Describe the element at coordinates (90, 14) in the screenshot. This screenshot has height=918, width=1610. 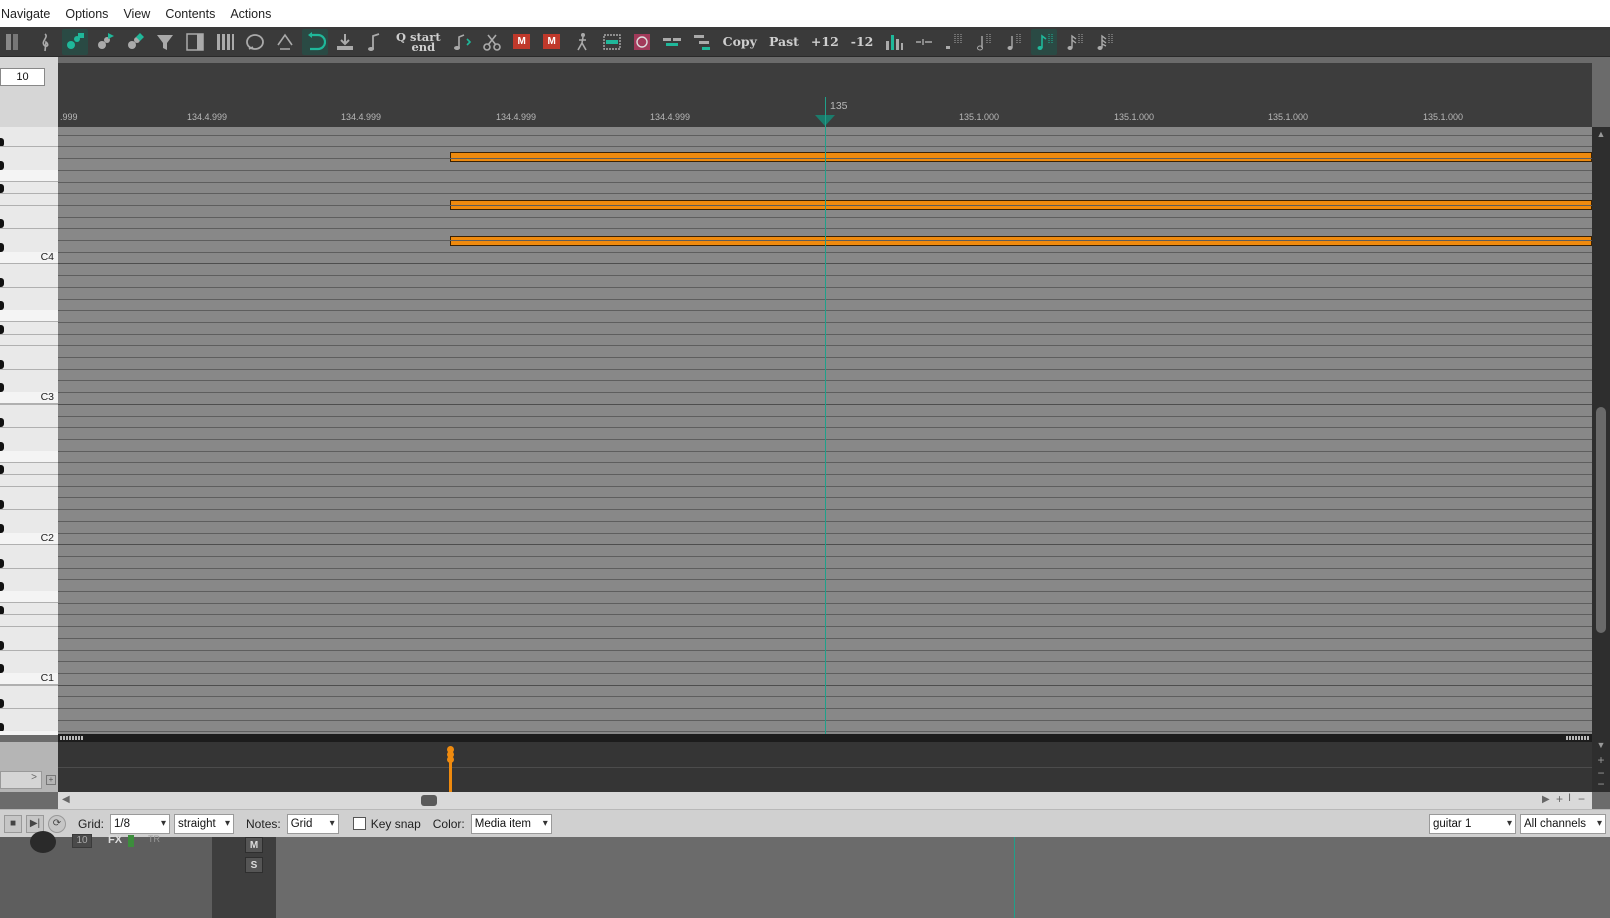
I see `menu-options: Options` at that location.